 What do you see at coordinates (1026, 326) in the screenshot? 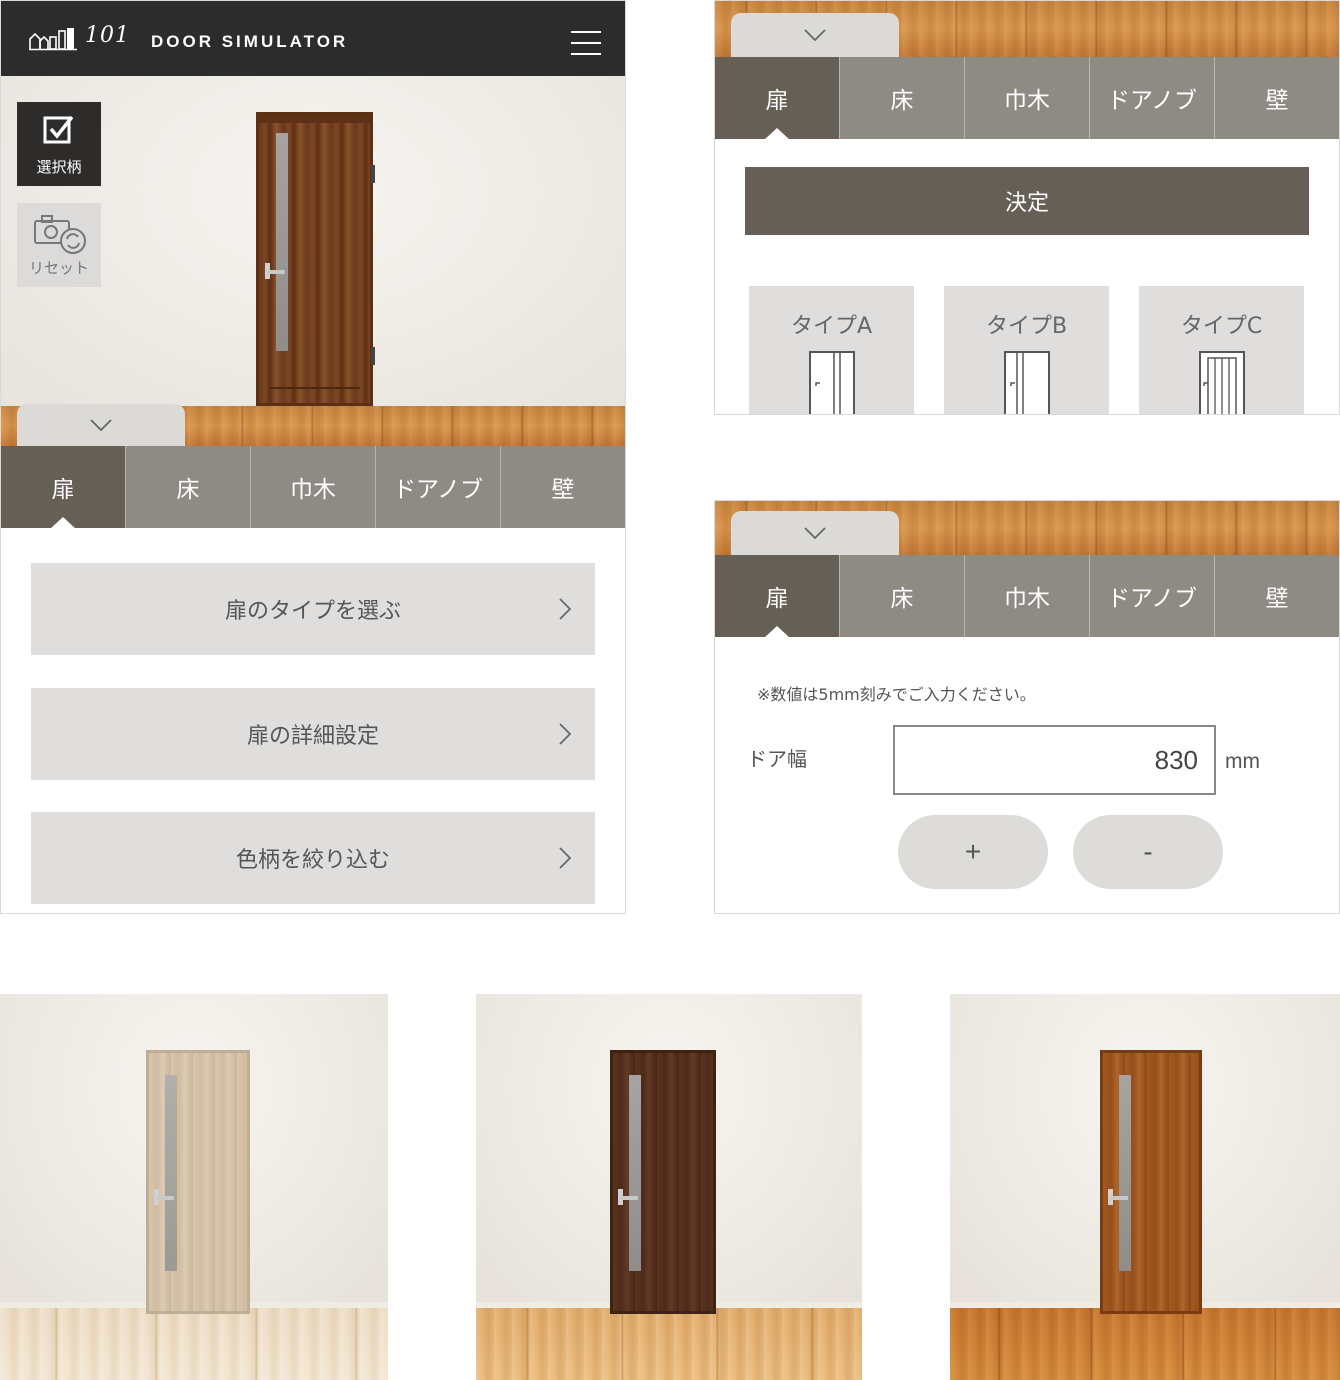
I see `type-b-label: タイプB` at bounding box center [1026, 326].